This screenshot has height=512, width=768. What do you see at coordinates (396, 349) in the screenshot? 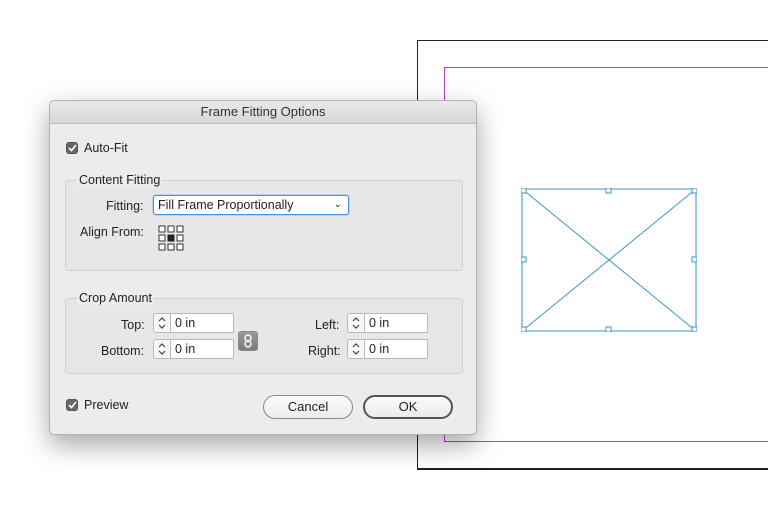
I see `crop-right-input: 0 in` at bounding box center [396, 349].